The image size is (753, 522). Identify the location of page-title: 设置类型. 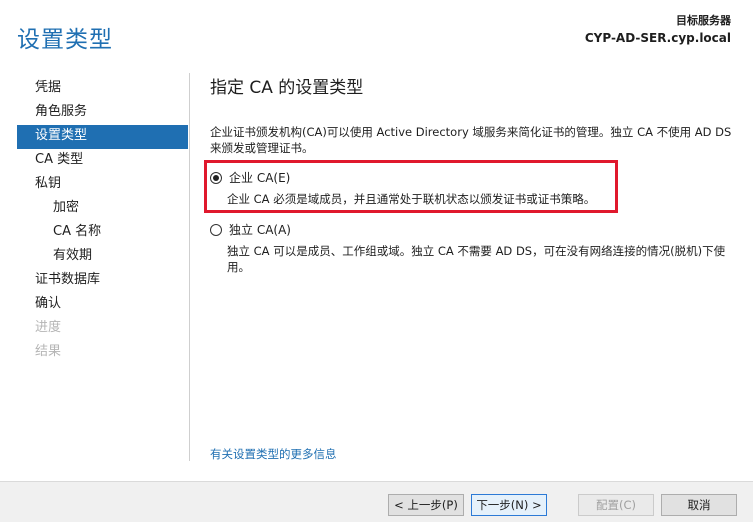
(65, 40).